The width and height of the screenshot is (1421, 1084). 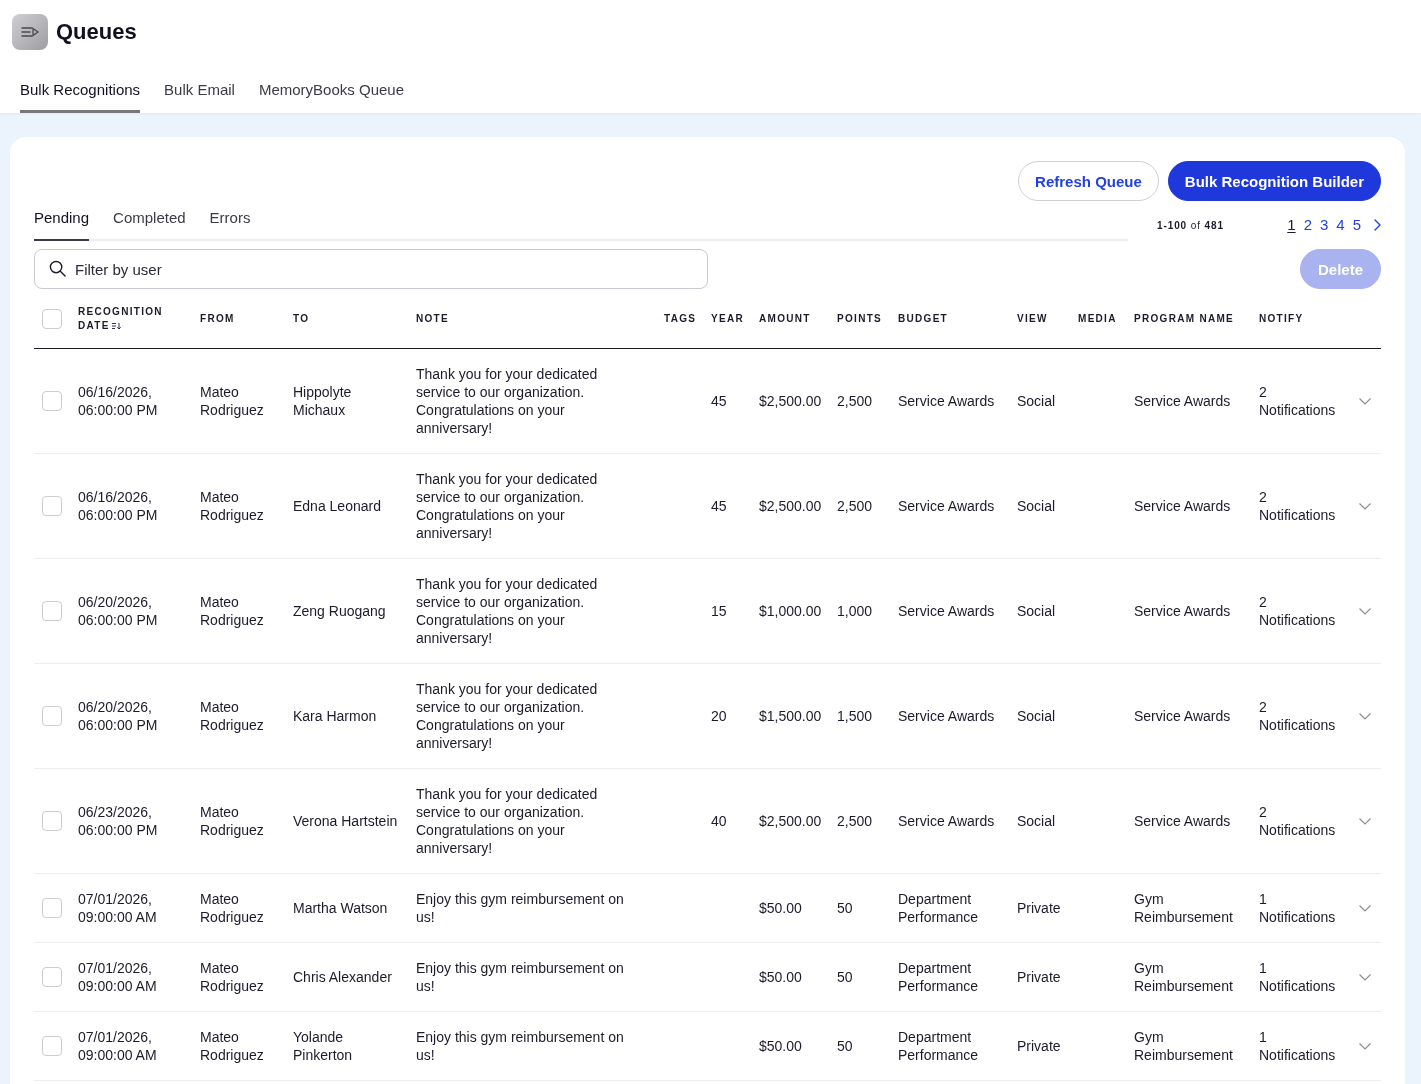 I want to click on column-header: TAGS, so click(x=680, y=318).